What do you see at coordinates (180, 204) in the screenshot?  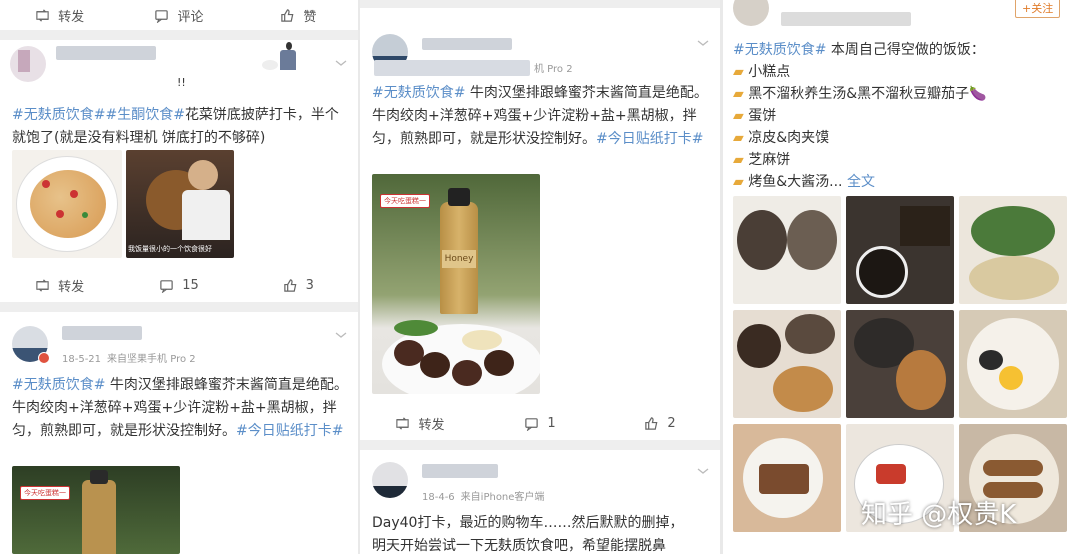 I see `photo-chef: 我饭量很小的一个饮食很好` at bounding box center [180, 204].